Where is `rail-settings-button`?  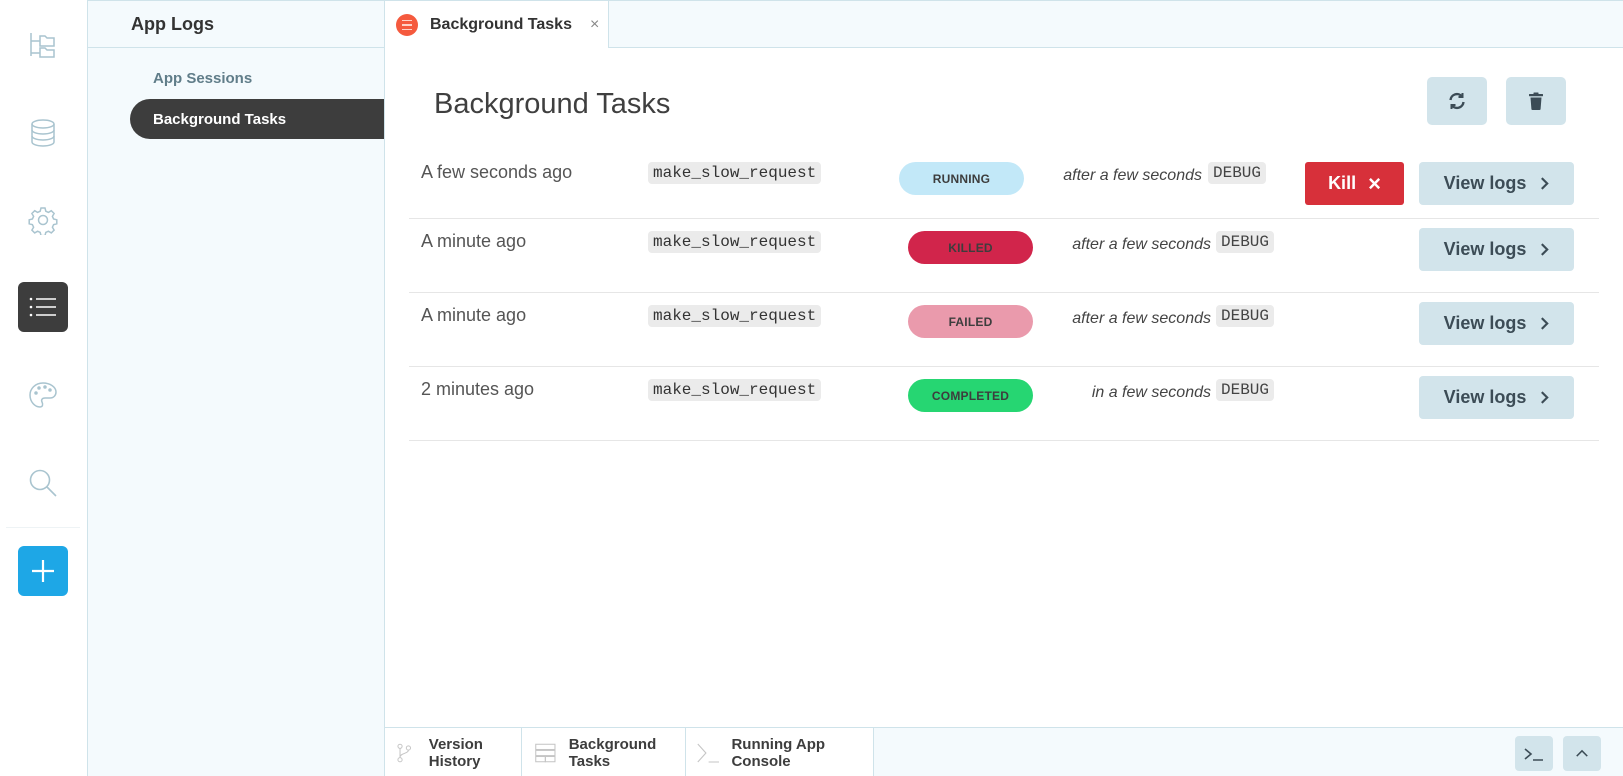
rail-settings-button is located at coordinates (43, 220).